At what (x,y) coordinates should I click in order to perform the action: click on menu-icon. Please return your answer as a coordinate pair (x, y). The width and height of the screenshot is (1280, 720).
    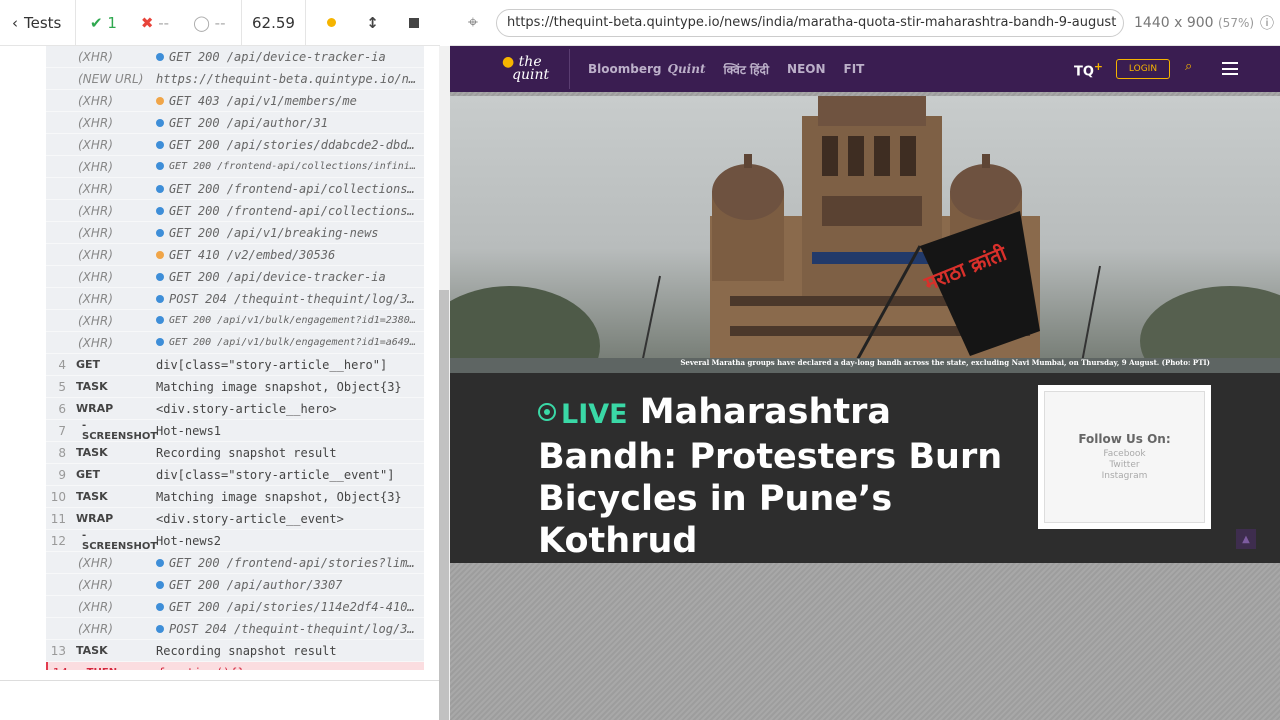
    Looking at the image, I should click on (1230, 68).